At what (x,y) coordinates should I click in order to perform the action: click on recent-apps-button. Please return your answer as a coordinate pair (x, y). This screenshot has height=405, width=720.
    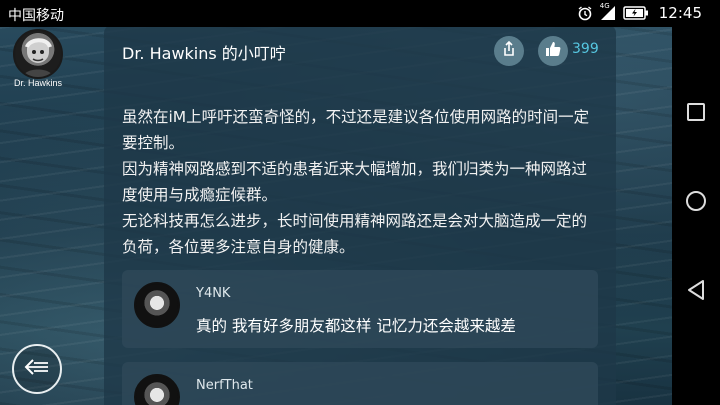
    Looking at the image, I should click on (696, 114).